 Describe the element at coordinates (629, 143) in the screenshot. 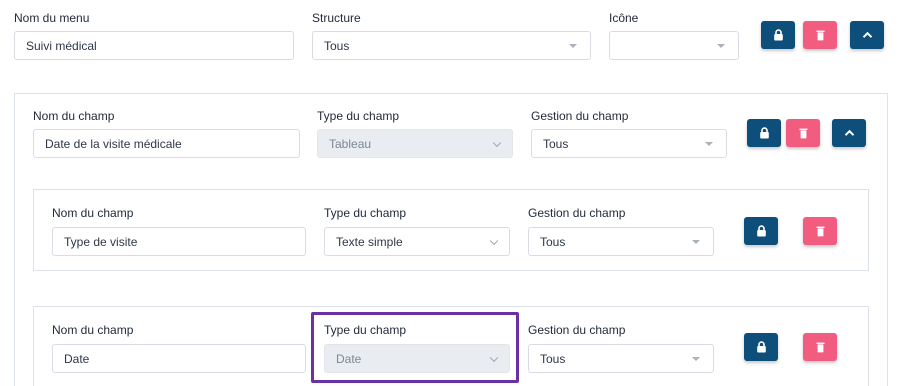

I see `field-management-select: Tous` at that location.